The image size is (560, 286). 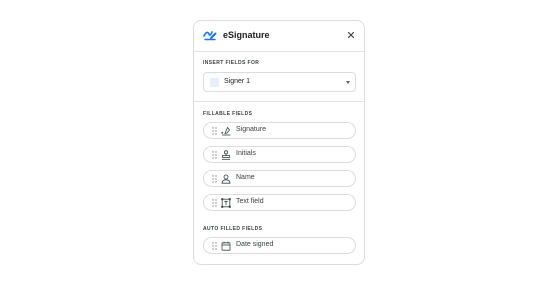 What do you see at coordinates (226, 131) in the screenshot?
I see `signature-icon` at bounding box center [226, 131].